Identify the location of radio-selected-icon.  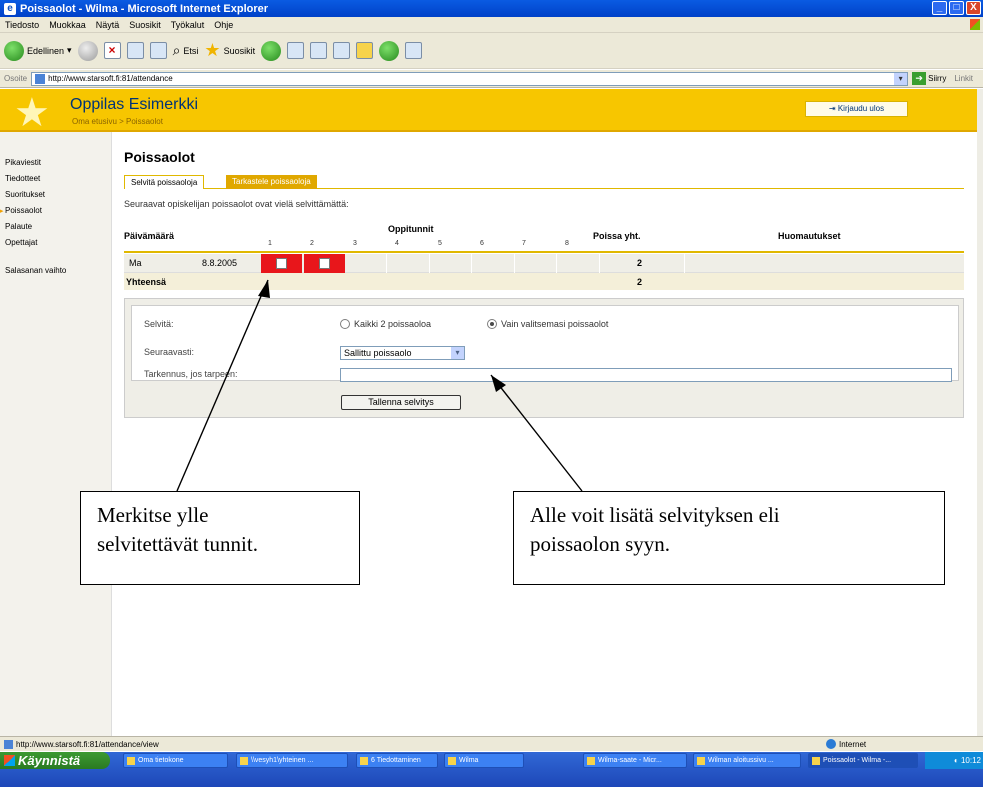
(492, 324).